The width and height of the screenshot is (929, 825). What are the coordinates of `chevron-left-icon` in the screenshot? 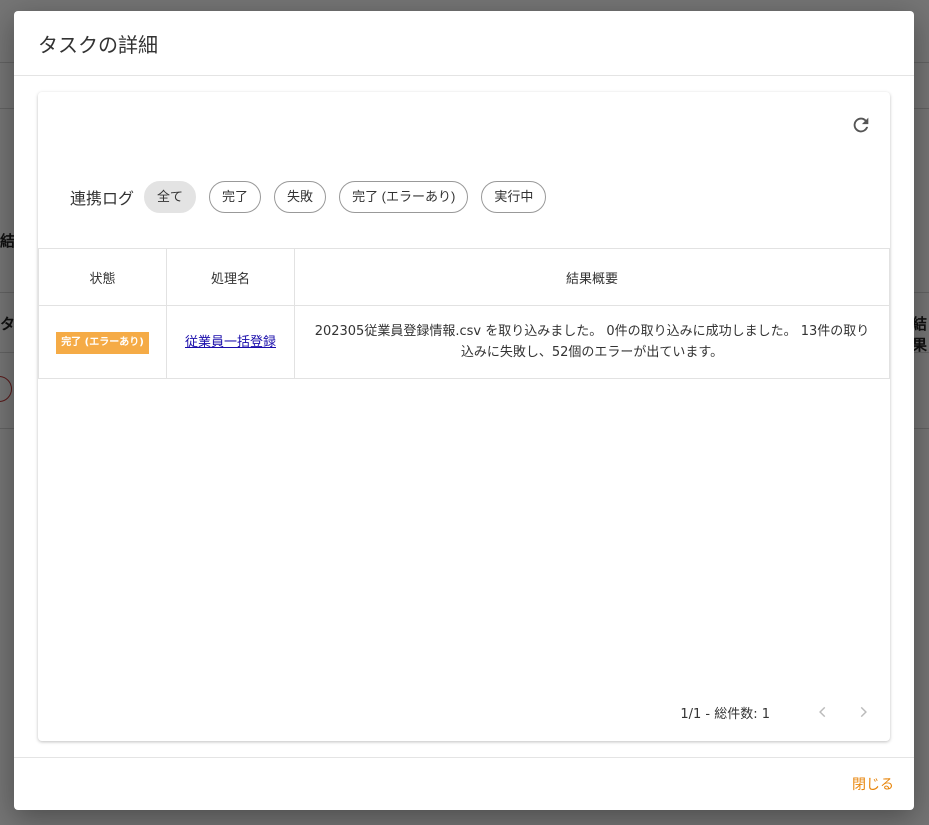 It's located at (823, 712).